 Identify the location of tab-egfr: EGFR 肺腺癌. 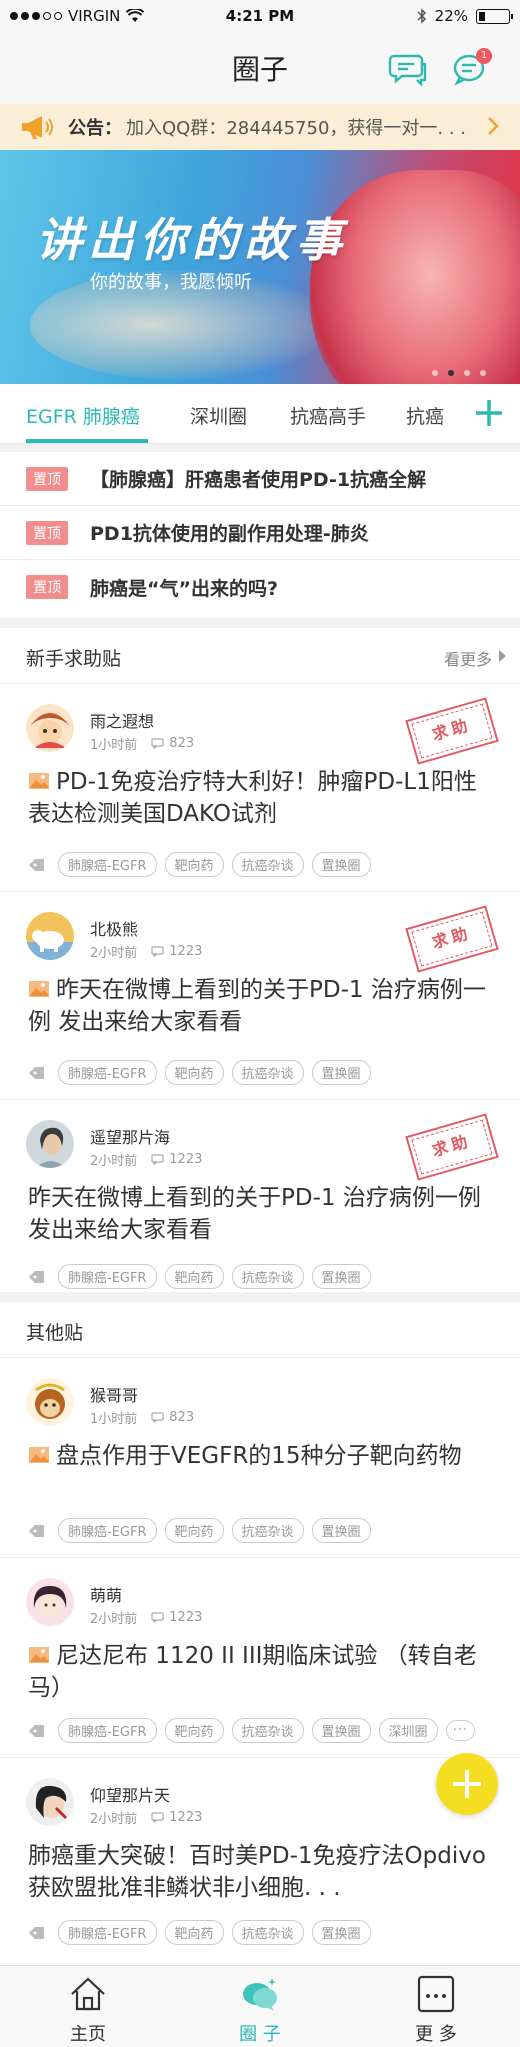
(83, 415).